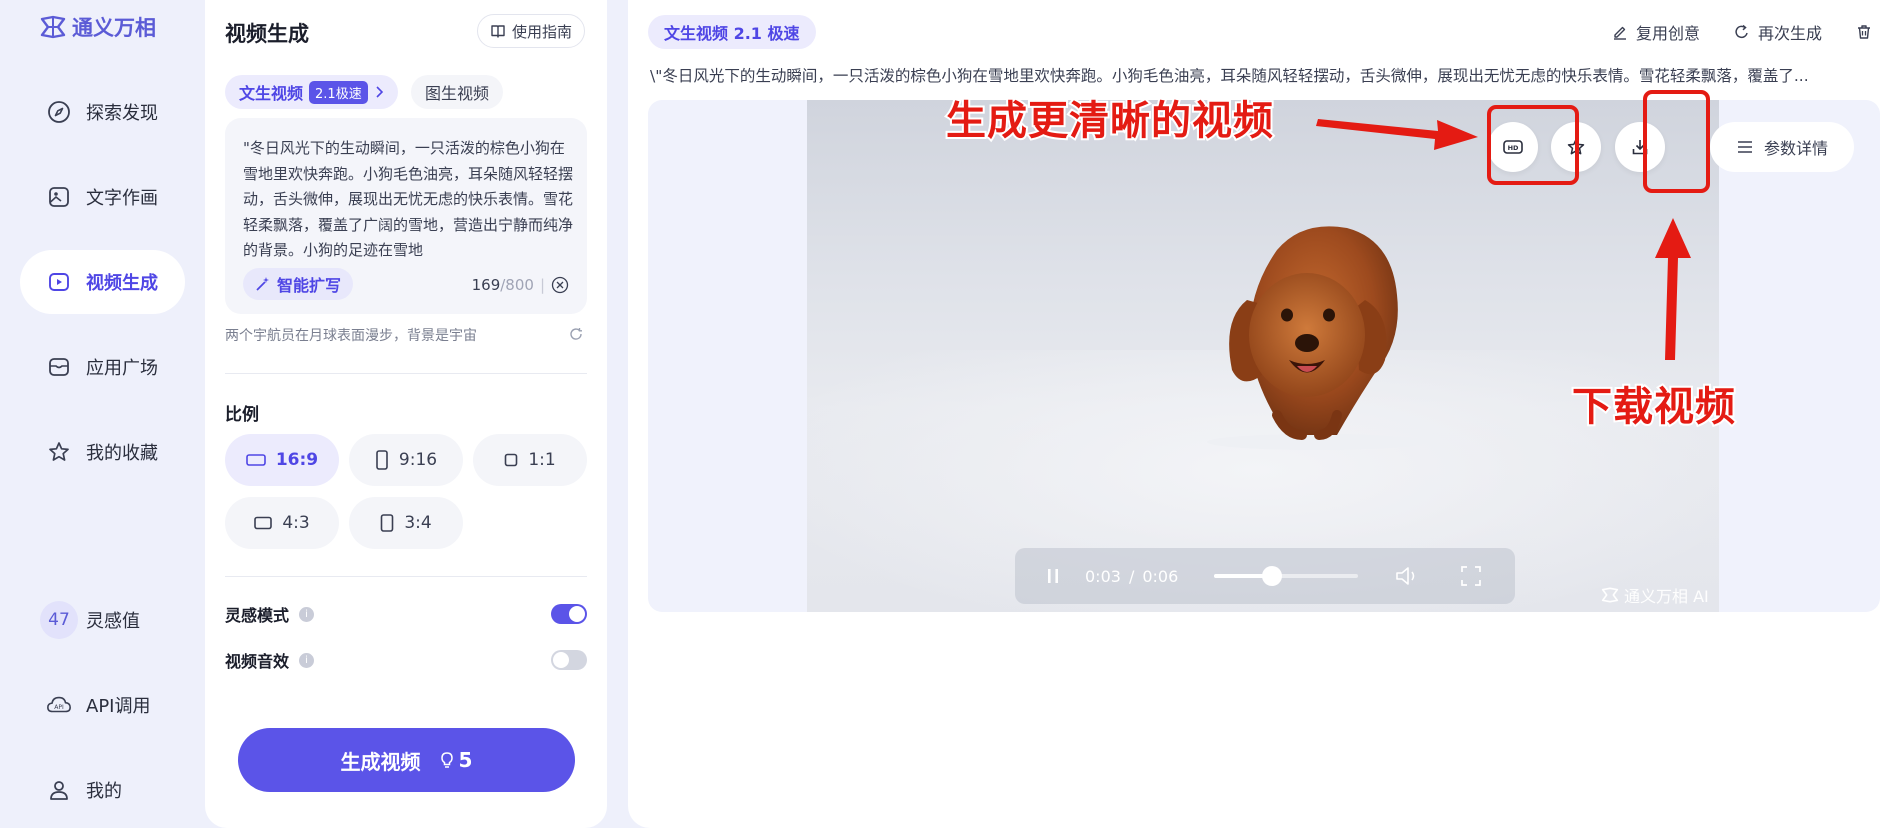  Describe the element at coordinates (1673, 289) in the screenshot. I see `arrow-to-download` at that location.